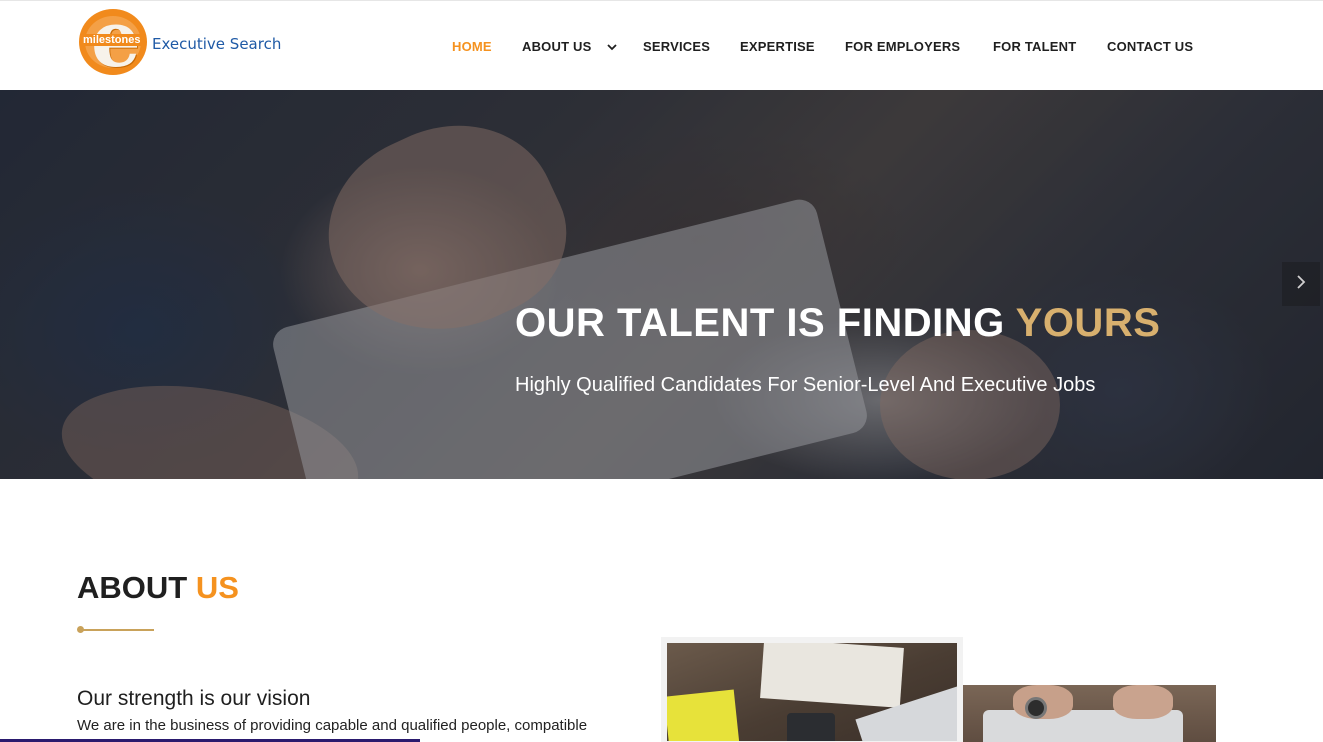  I want to click on notebook, so click(832, 675).